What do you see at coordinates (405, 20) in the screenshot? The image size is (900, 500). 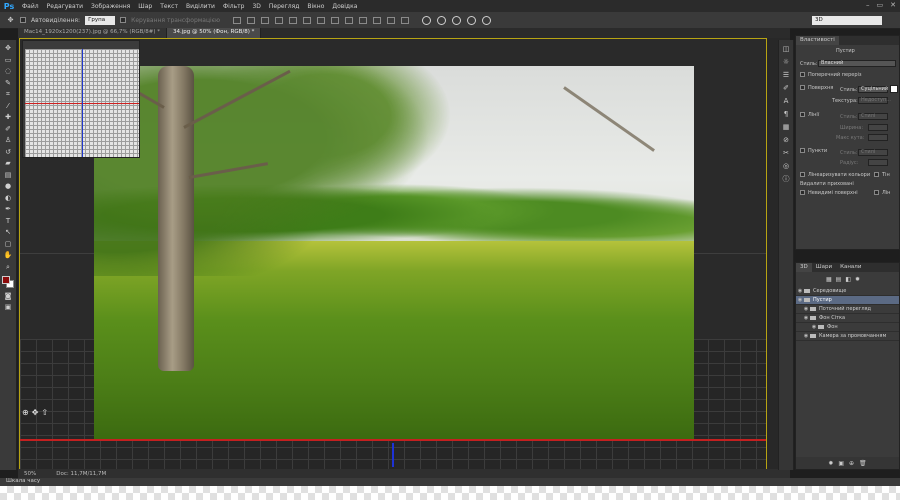 I see `auto-align-icon` at bounding box center [405, 20].